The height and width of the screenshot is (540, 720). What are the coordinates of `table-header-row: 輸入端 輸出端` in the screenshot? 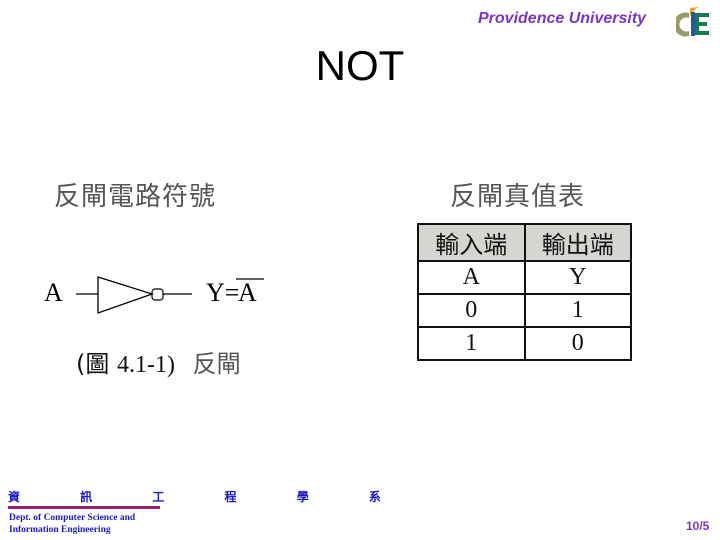 It's located at (524, 242).